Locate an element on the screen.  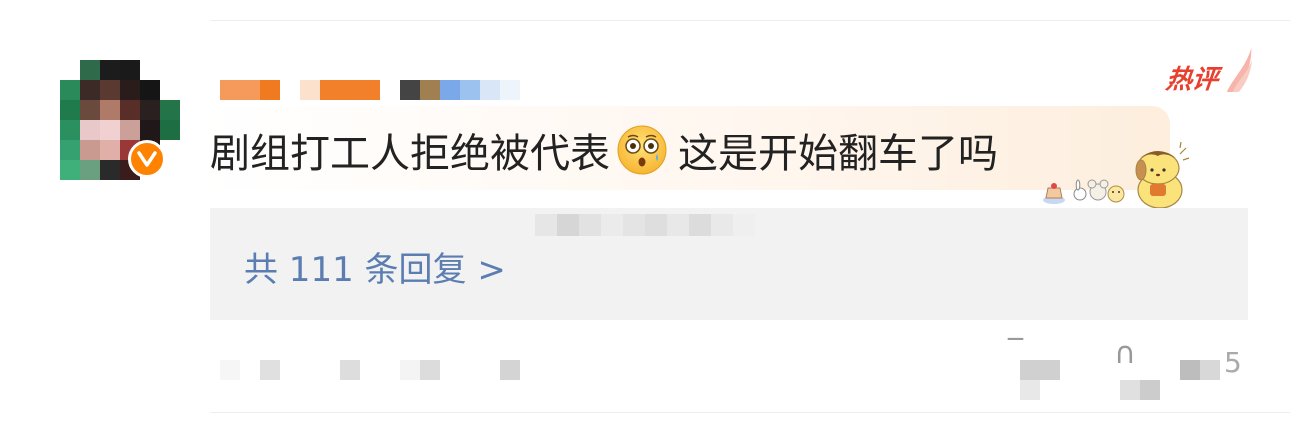
reply-author-censored is located at coordinates (645, 225).